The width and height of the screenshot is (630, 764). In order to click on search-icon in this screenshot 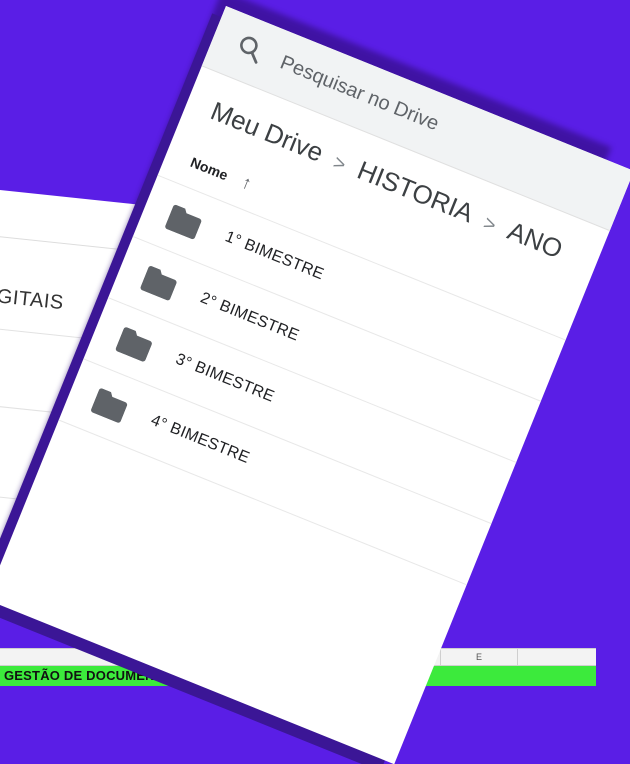, I will do `click(251, 49)`.